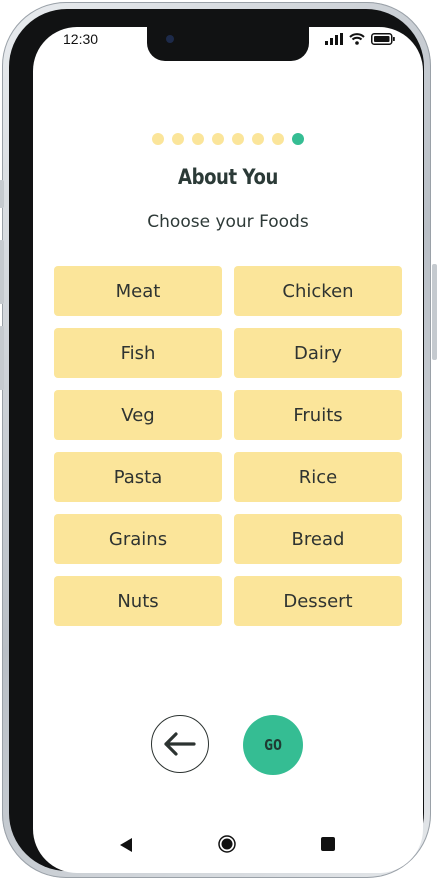  I want to click on status-time: 12:30, so click(81, 39).